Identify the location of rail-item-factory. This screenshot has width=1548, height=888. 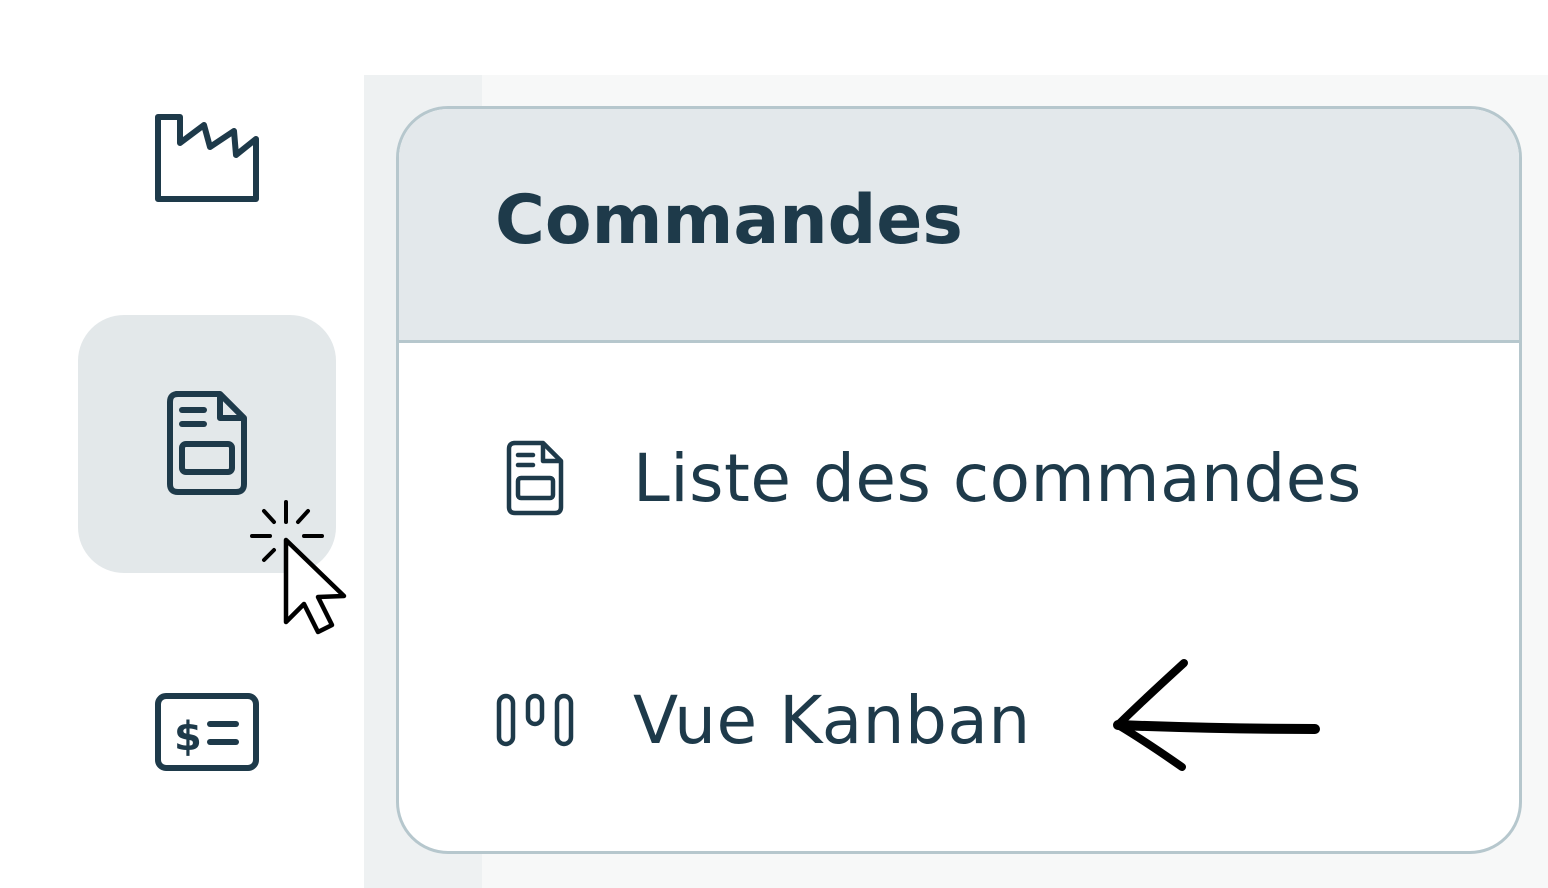
(207, 157).